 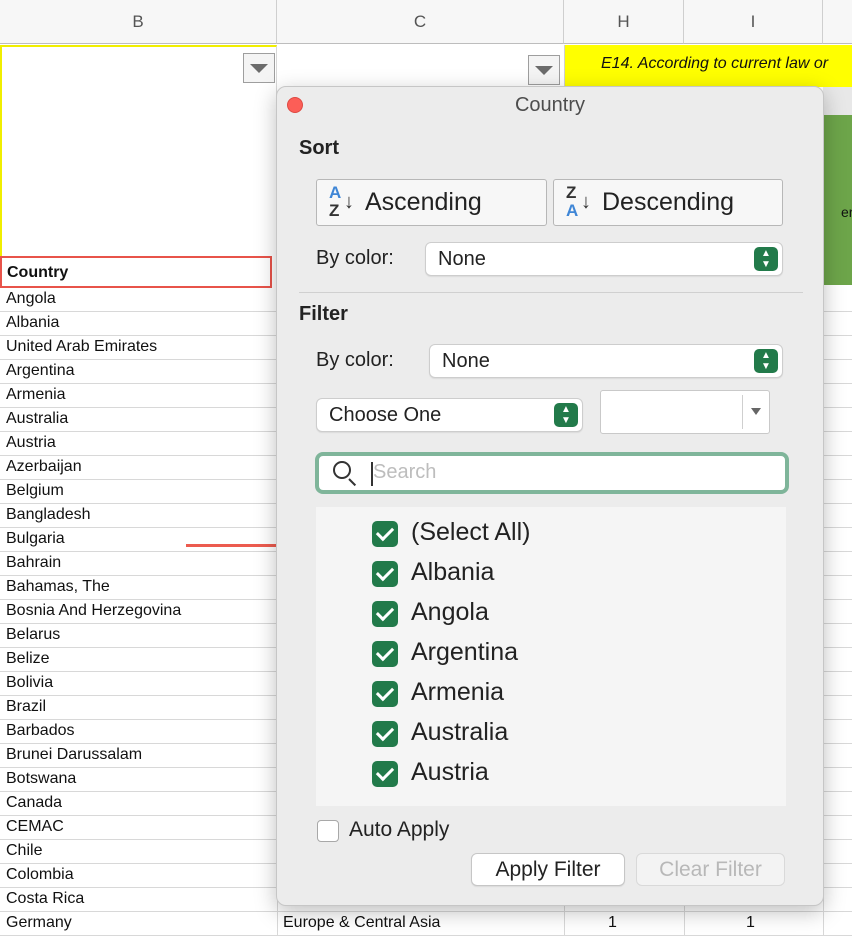 I want to click on country-cell: Brunei Darussalam, so click(x=74, y=755).